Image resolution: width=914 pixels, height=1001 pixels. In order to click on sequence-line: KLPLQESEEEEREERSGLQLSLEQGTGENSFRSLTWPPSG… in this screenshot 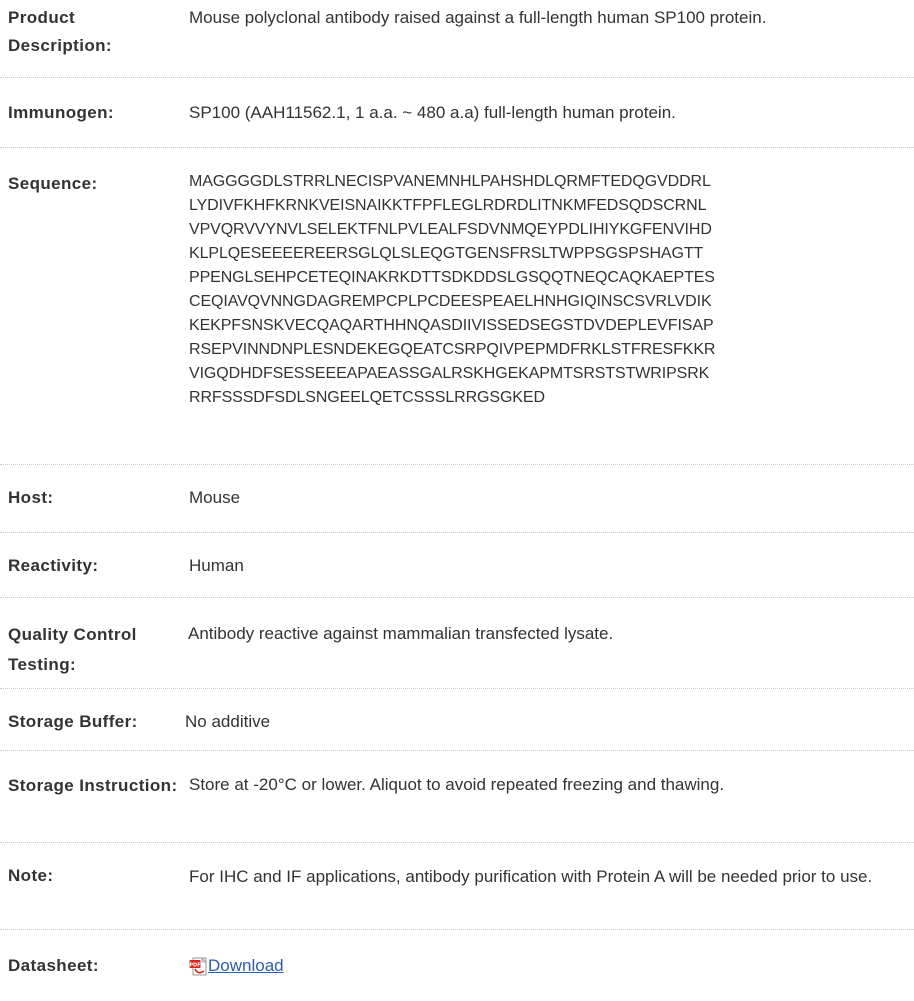, I will do `click(446, 253)`.